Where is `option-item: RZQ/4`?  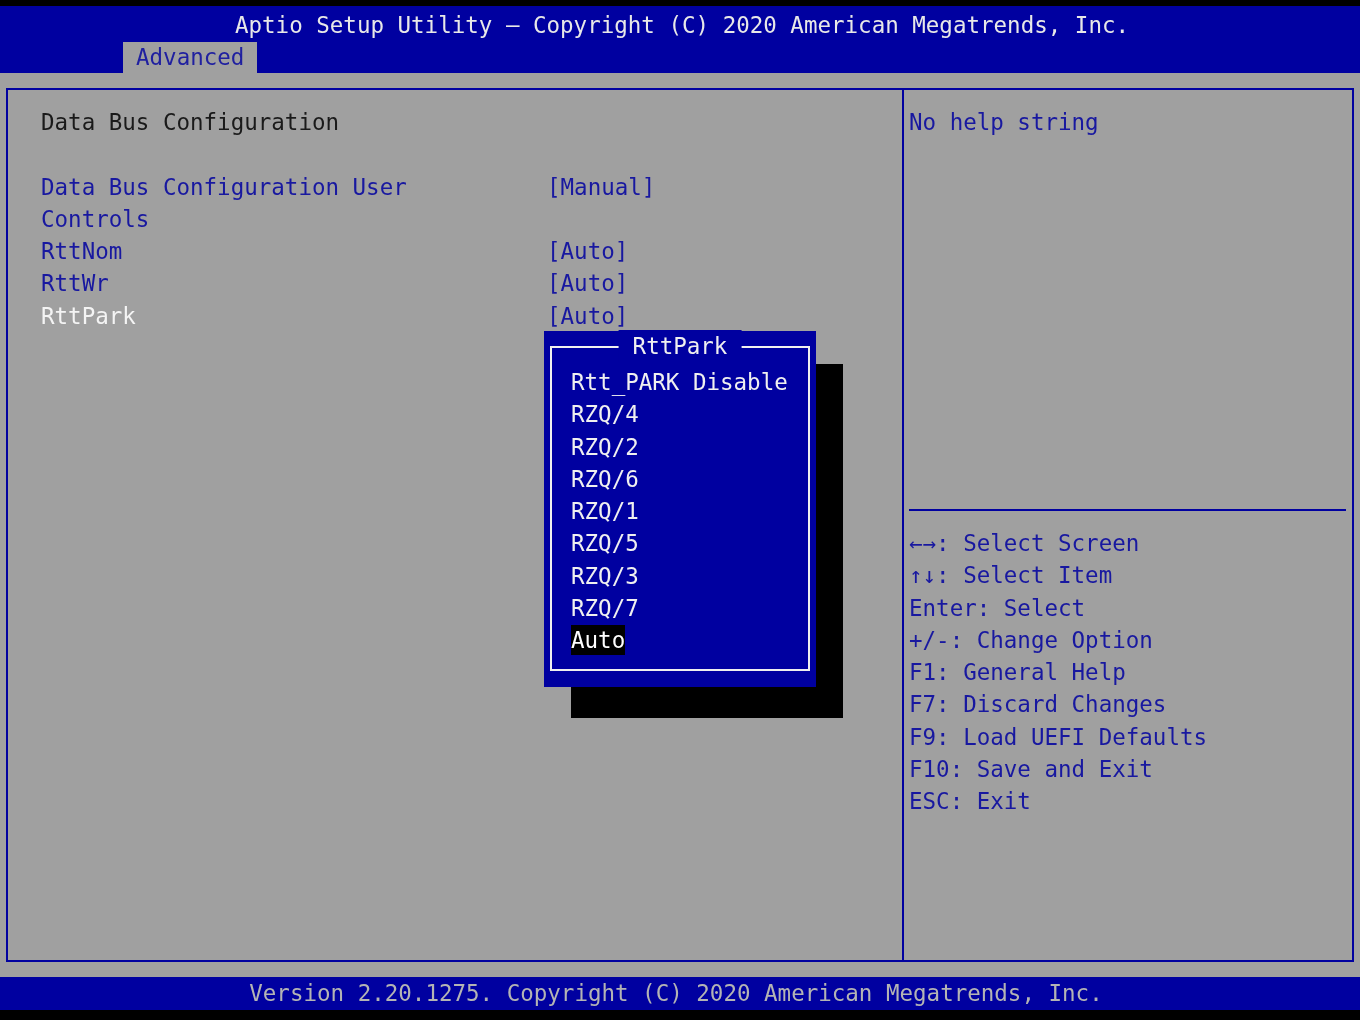
option-item: RZQ/4 is located at coordinates (605, 414).